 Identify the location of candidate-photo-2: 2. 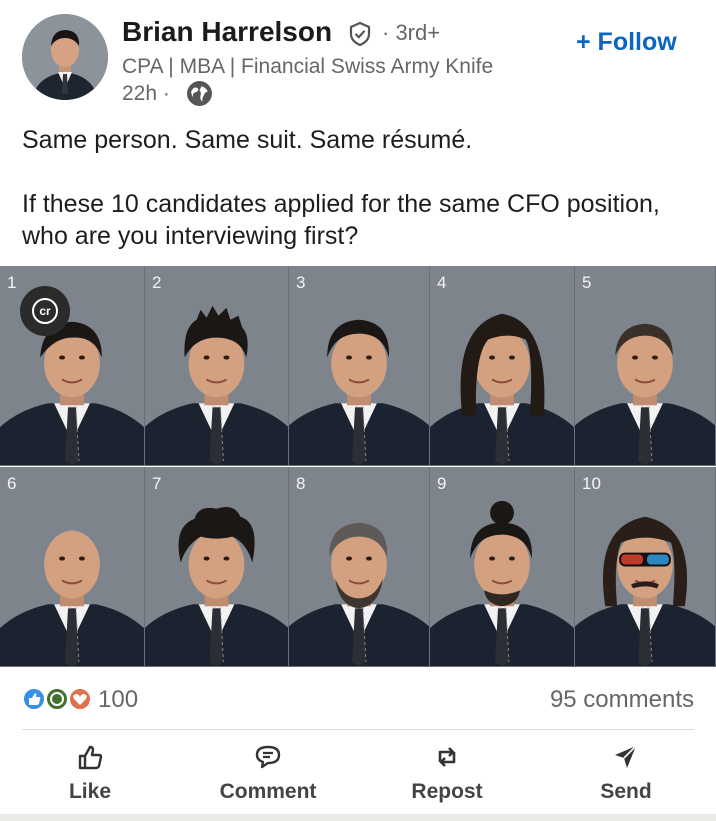
(217, 366).